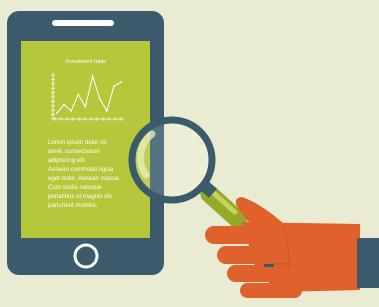  What do you see at coordinates (249, 235) in the screenshot?
I see `finger-index` at bounding box center [249, 235].